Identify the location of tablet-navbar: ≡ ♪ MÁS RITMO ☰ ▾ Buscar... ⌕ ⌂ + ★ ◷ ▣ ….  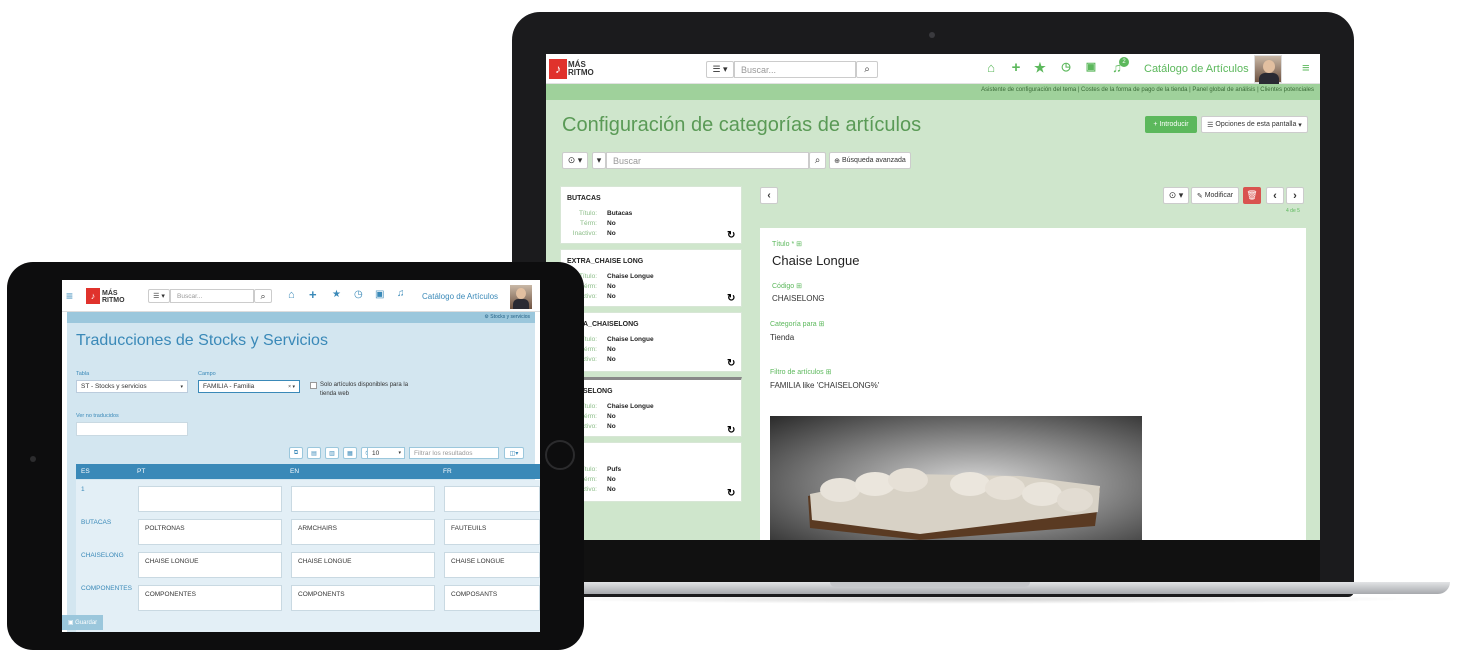
(301, 296).